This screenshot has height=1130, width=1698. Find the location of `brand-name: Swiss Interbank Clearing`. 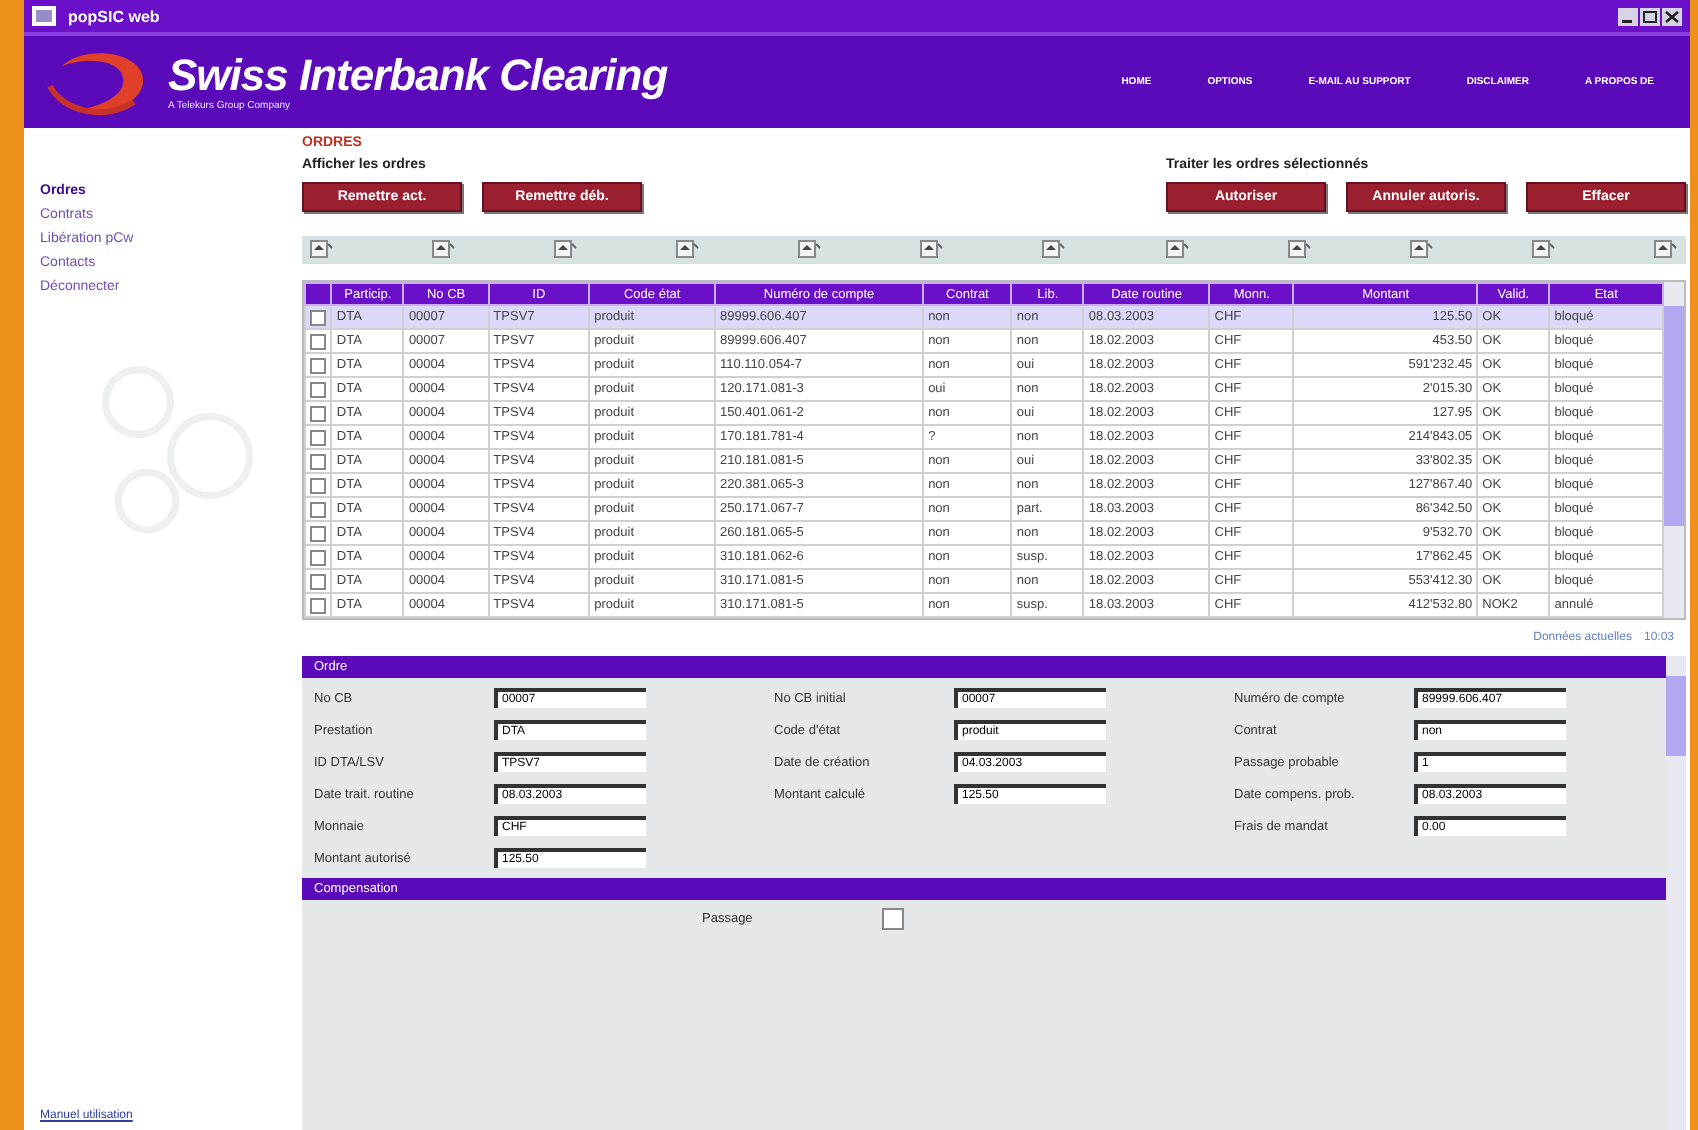

brand-name: Swiss Interbank Clearing is located at coordinates (418, 76).